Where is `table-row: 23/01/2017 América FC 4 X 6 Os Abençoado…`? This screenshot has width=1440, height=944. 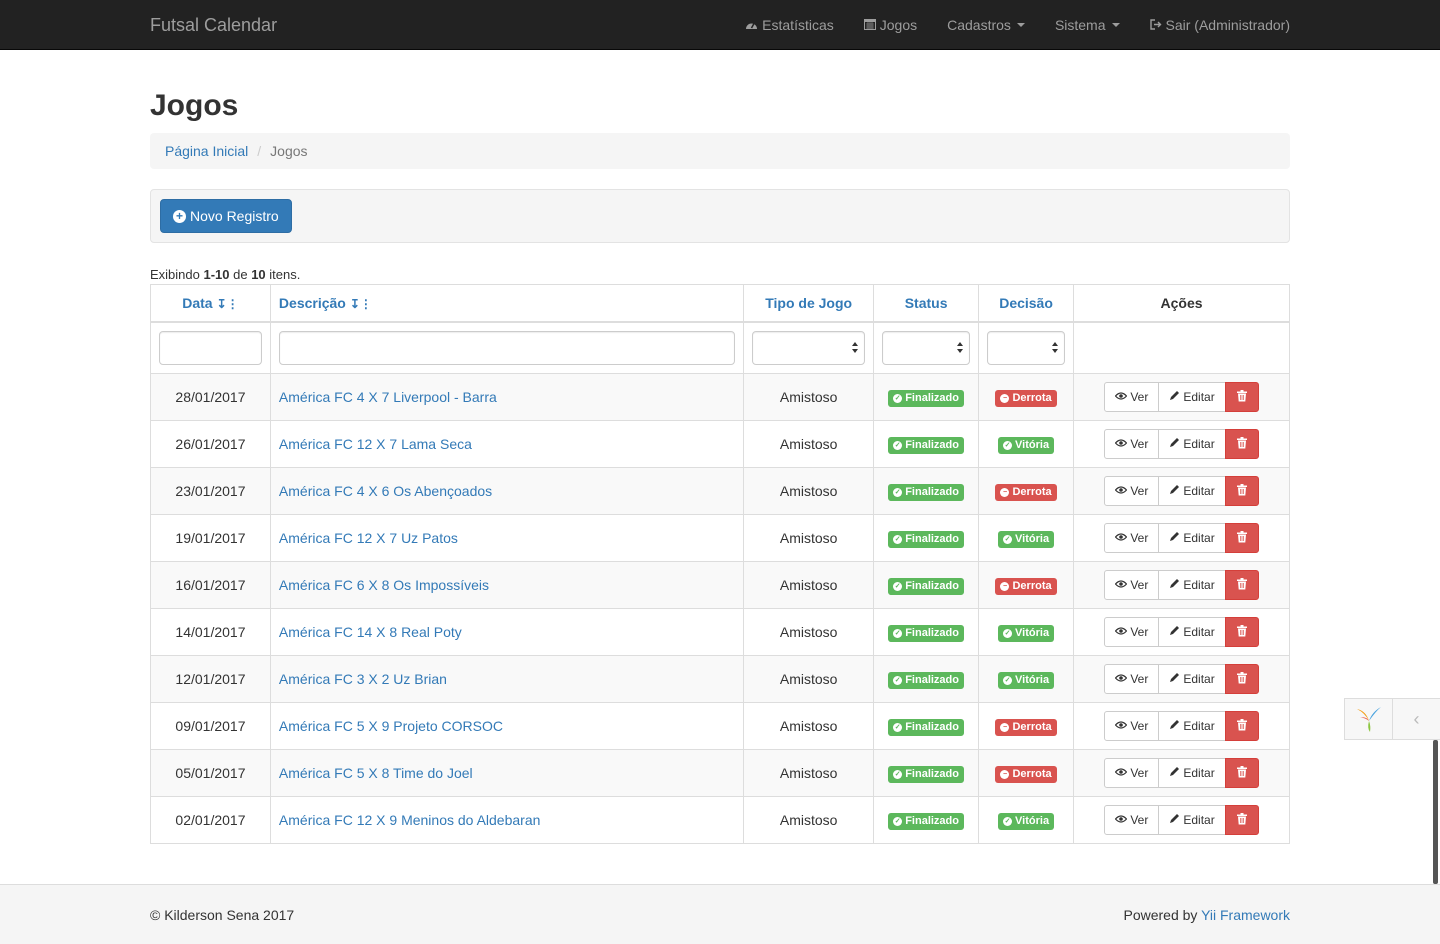
table-row: 23/01/2017 América FC 4 X 6 Os Abençoado… is located at coordinates (720, 491).